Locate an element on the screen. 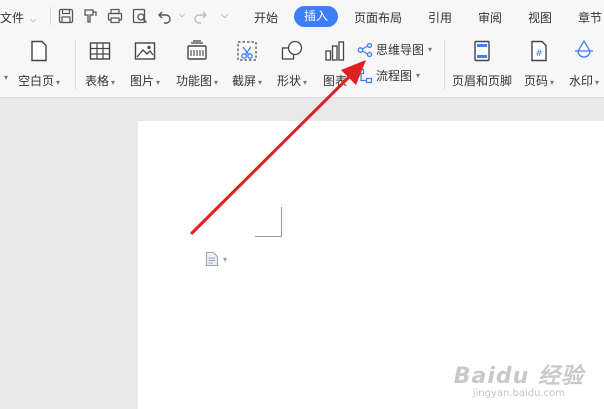 The width and height of the screenshot is (604, 409). blank-page-label: 空白页 is located at coordinates (36, 81).